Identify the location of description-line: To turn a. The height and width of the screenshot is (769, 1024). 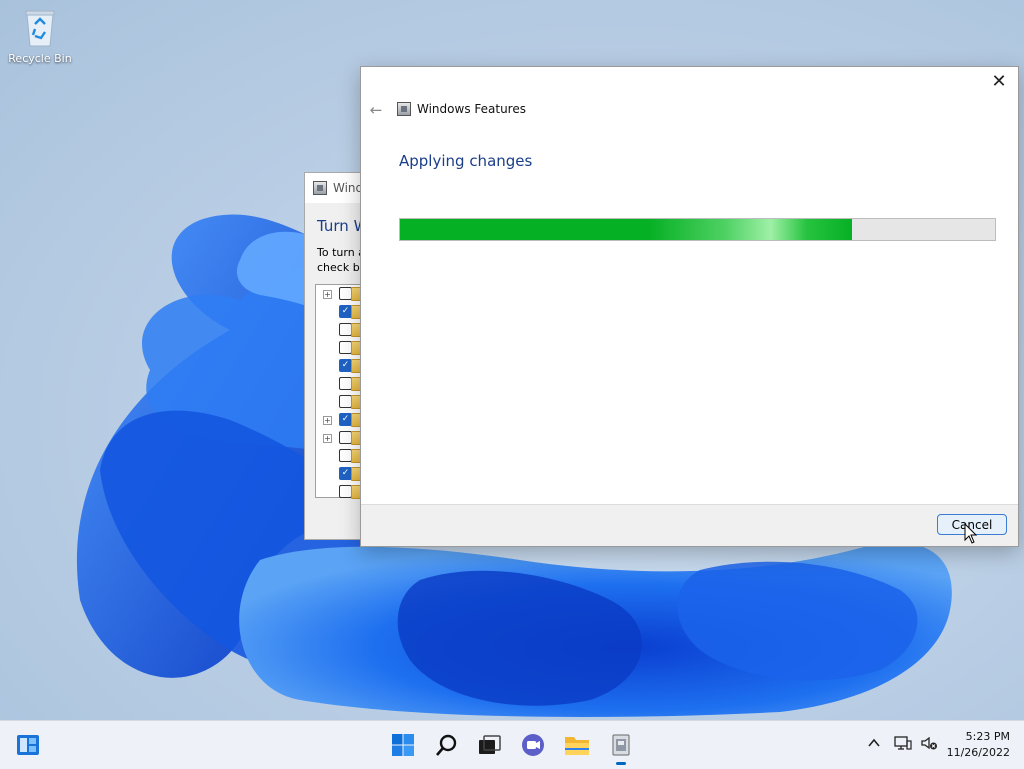
(341, 252).